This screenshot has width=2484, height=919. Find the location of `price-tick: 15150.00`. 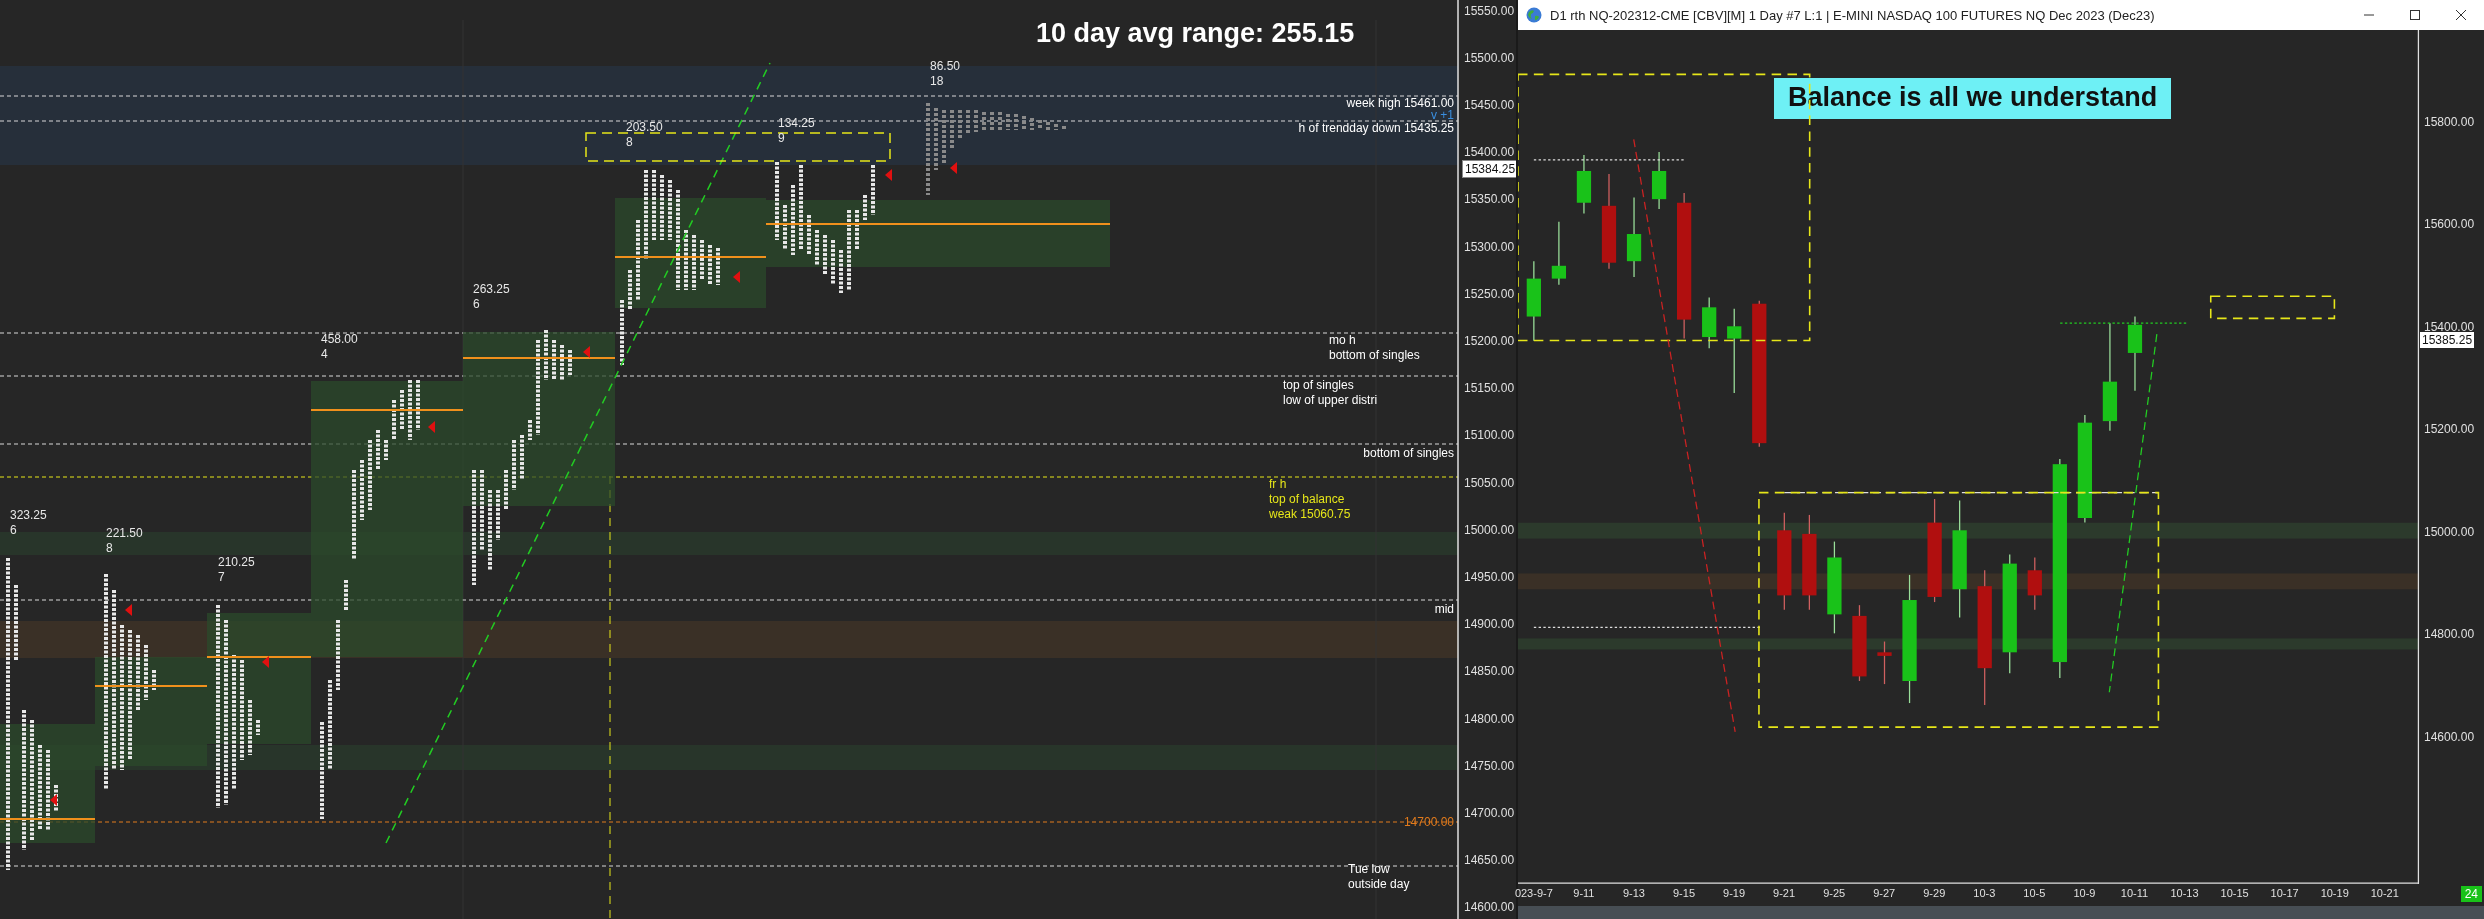

price-tick: 15150.00 is located at coordinates (1489, 388).